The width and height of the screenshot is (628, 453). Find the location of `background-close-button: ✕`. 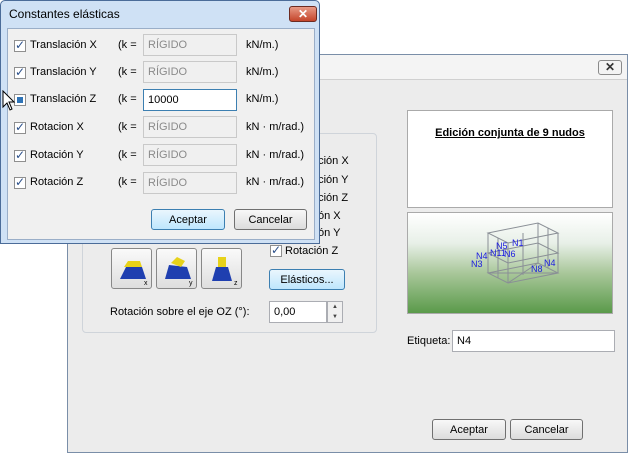

background-close-button: ✕ is located at coordinates (610, 67).